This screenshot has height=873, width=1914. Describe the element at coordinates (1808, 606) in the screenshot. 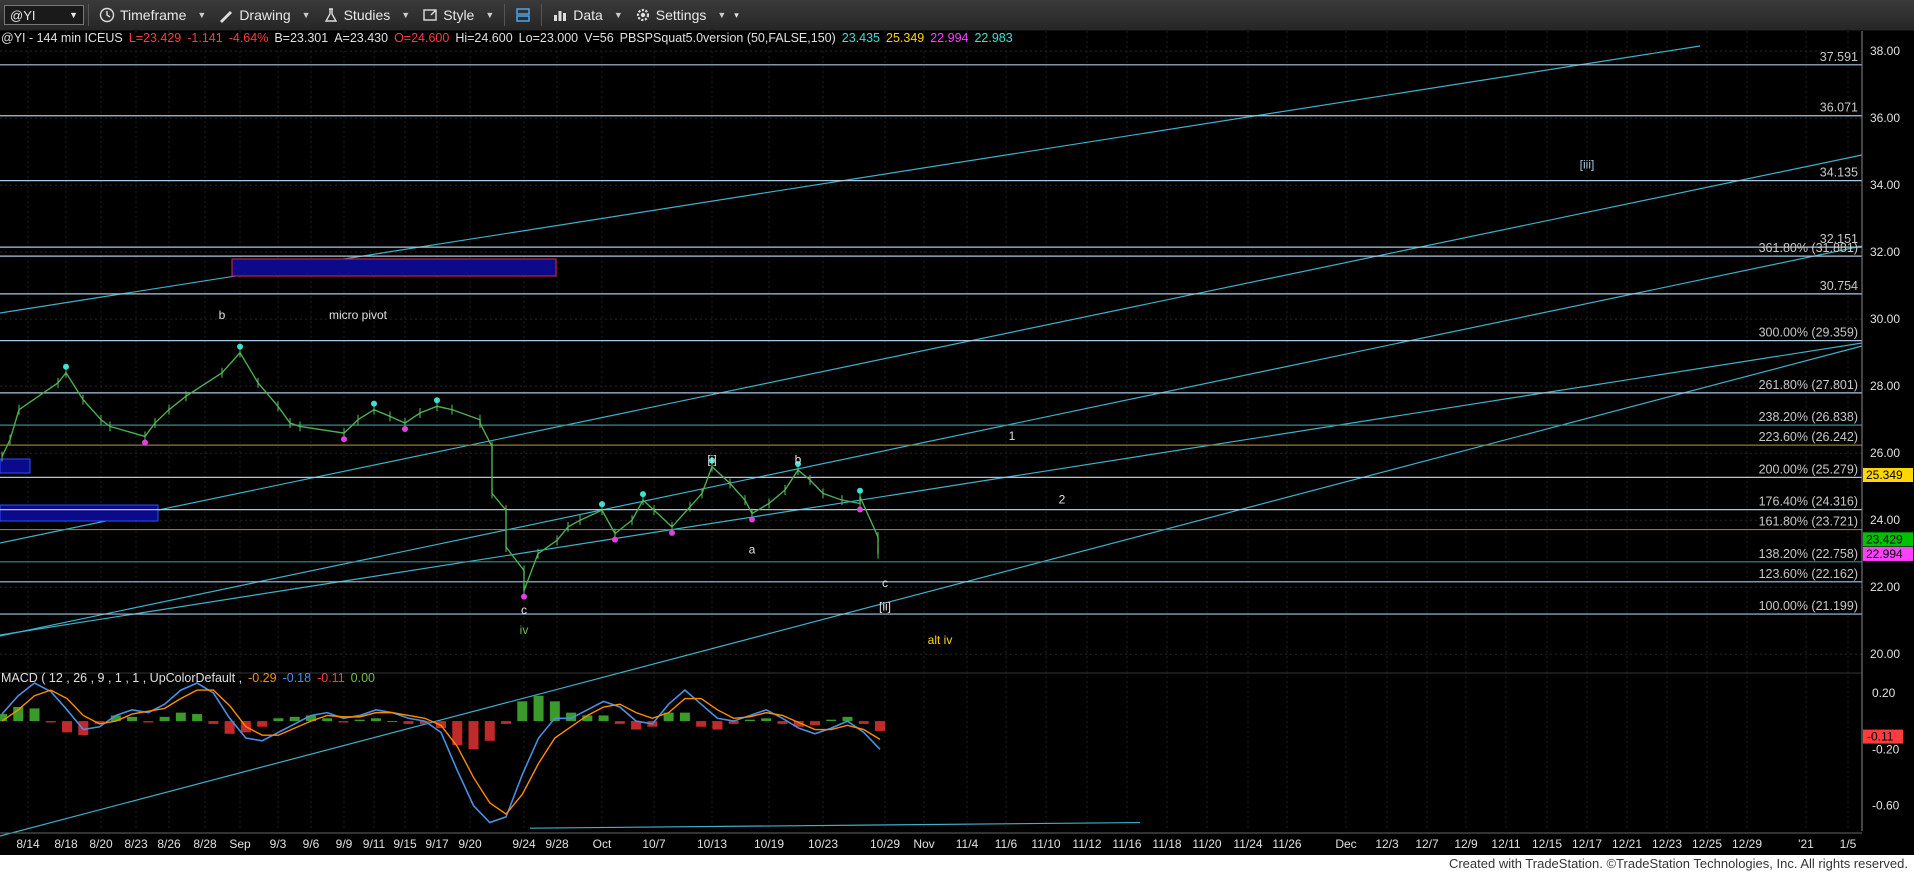

I see `fib-label: 100.00% (21.199)` at that location.